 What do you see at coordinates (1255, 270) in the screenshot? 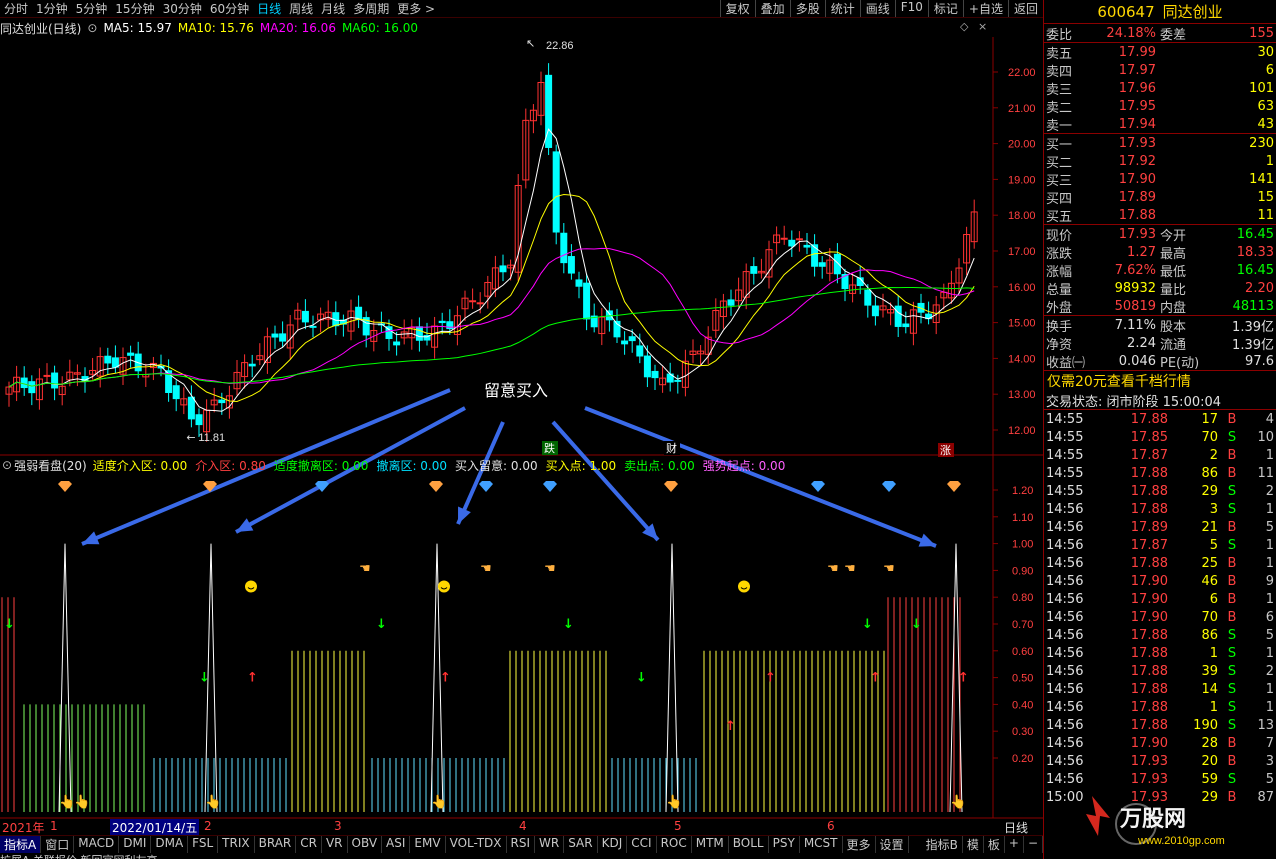
I see `stat-value: 16.45` at bounding box center [1255, 270].